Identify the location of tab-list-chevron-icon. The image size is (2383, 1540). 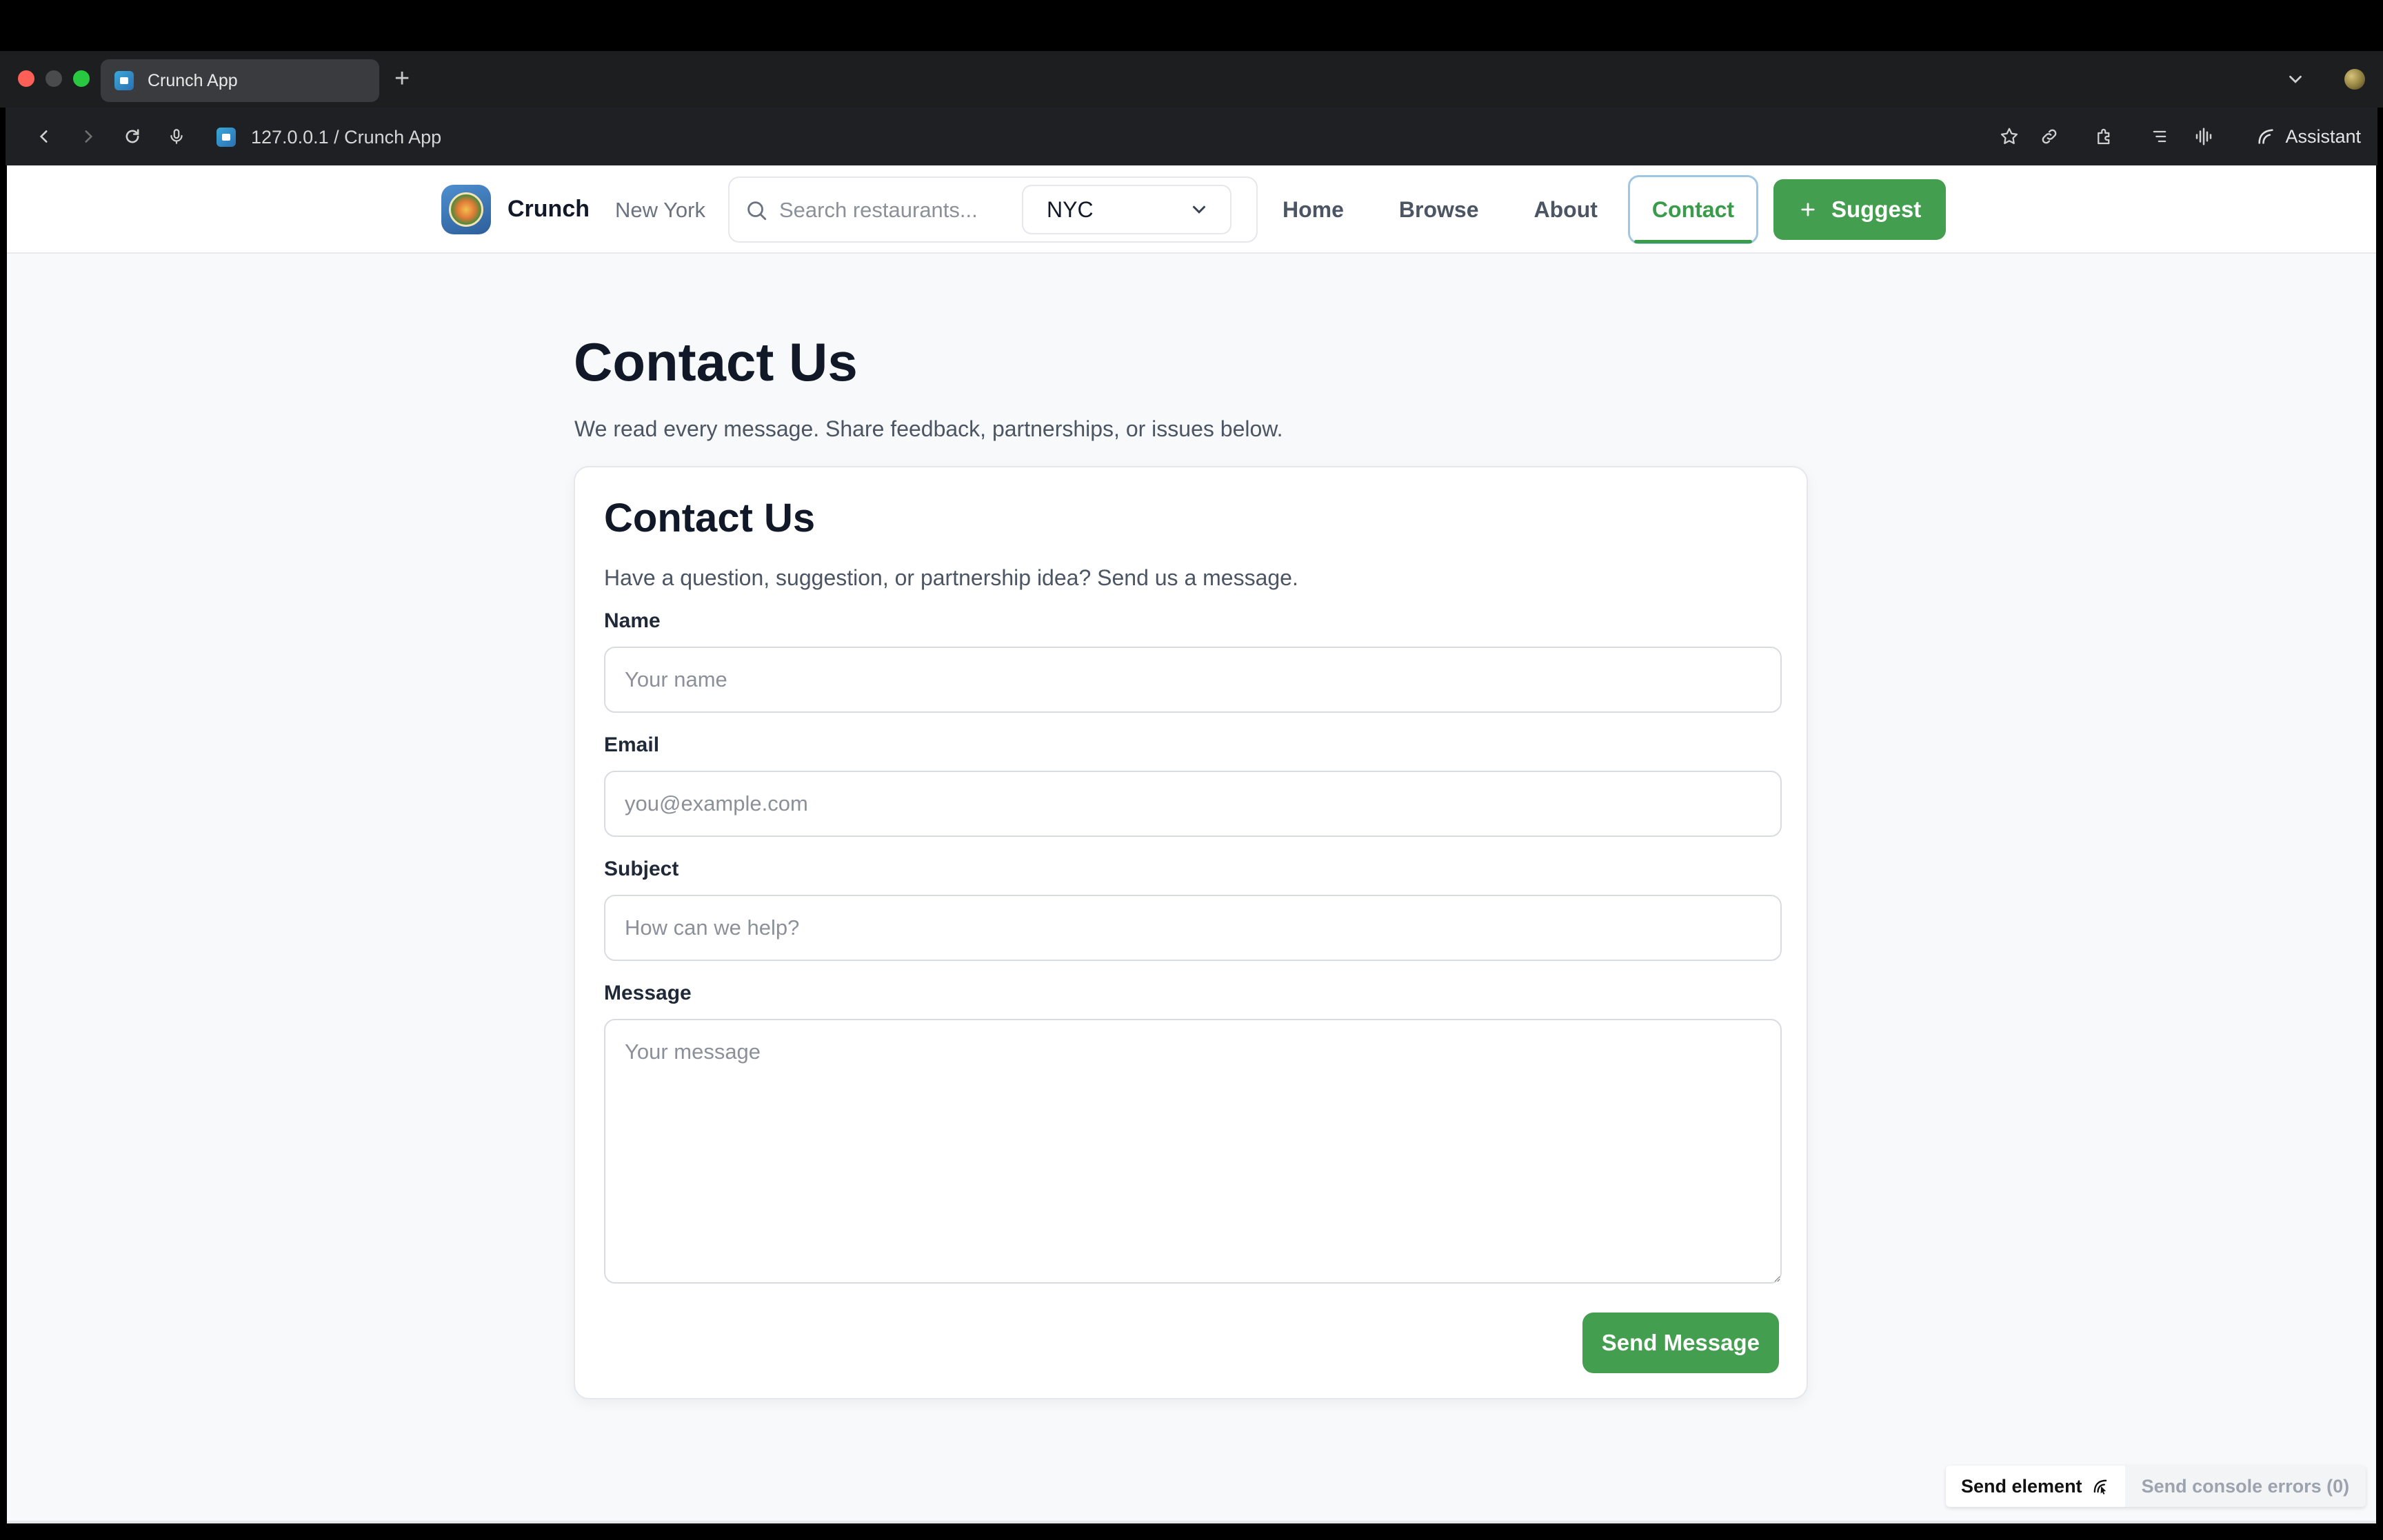
(2295, 81).